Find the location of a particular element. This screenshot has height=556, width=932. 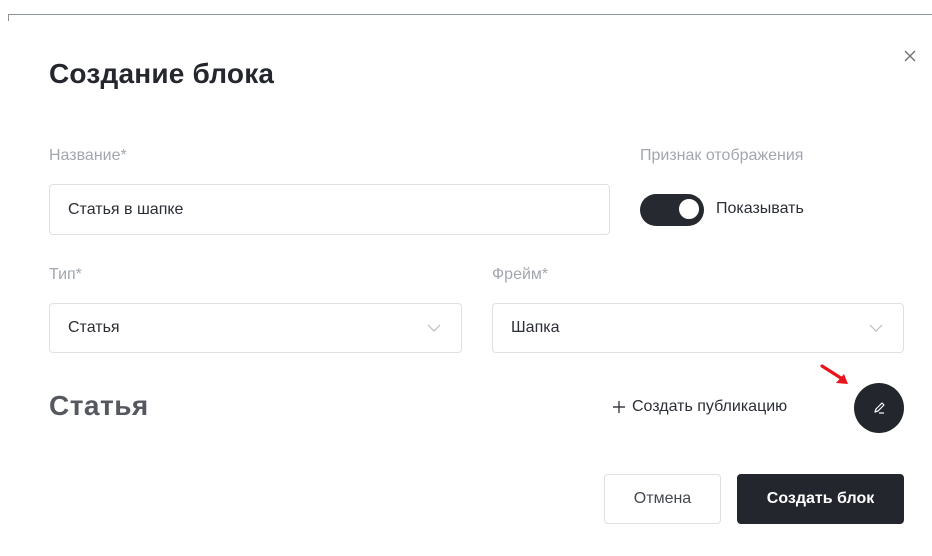

name-field: Статья в шапке is located at coordinates (329, 209).